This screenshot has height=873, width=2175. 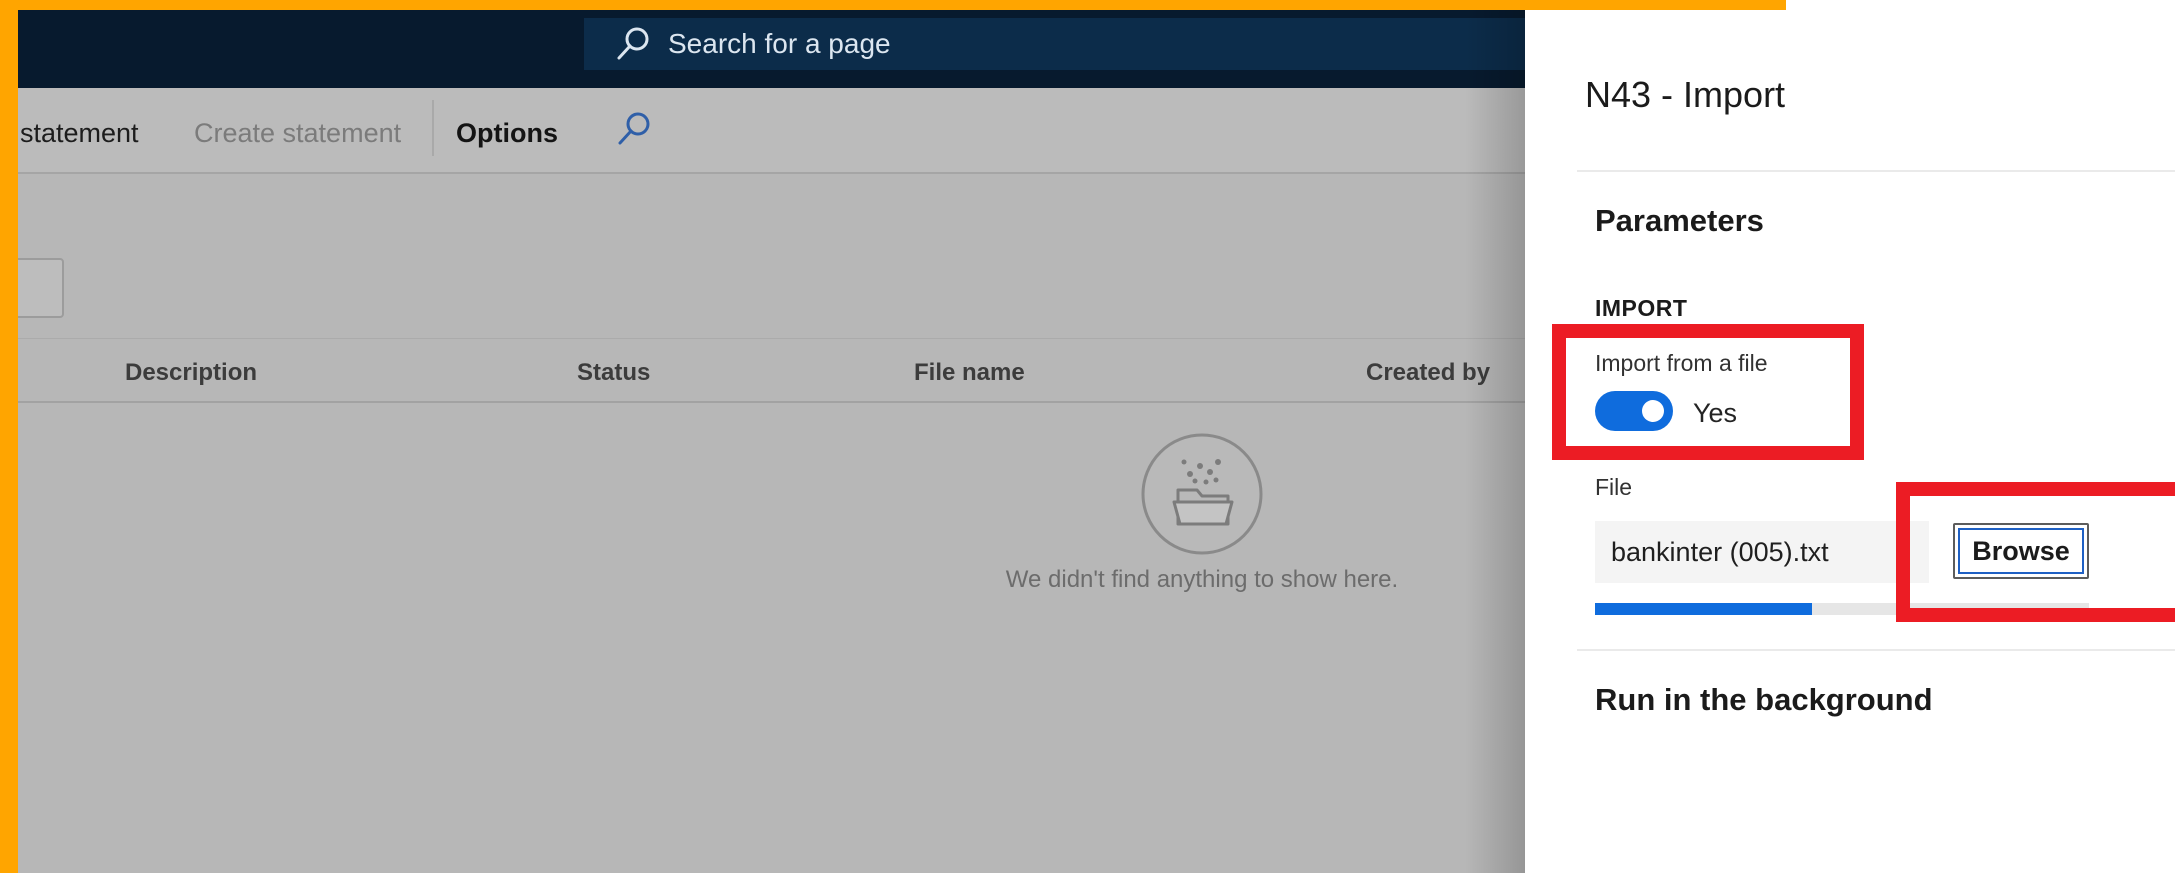 I want to click on app-bar: Search for a page, so click(x=762, y=44).